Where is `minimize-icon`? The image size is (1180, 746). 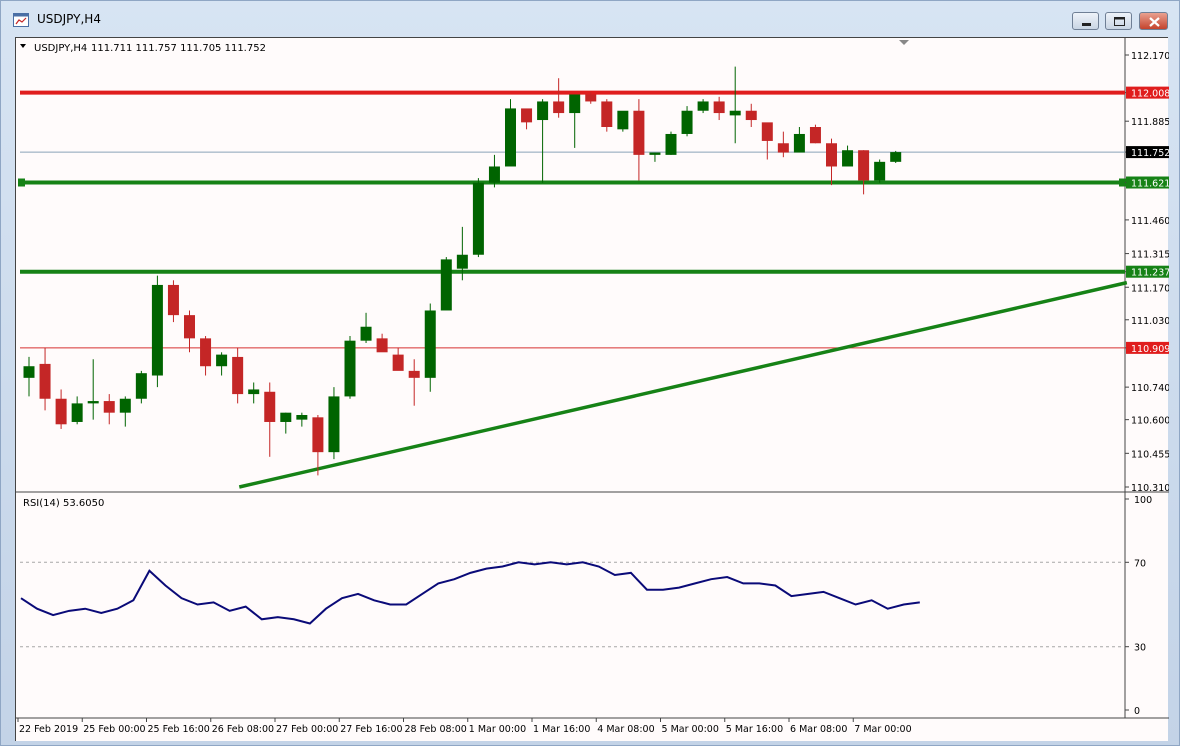 minimize-icon is located at coordinates (1086, 24).